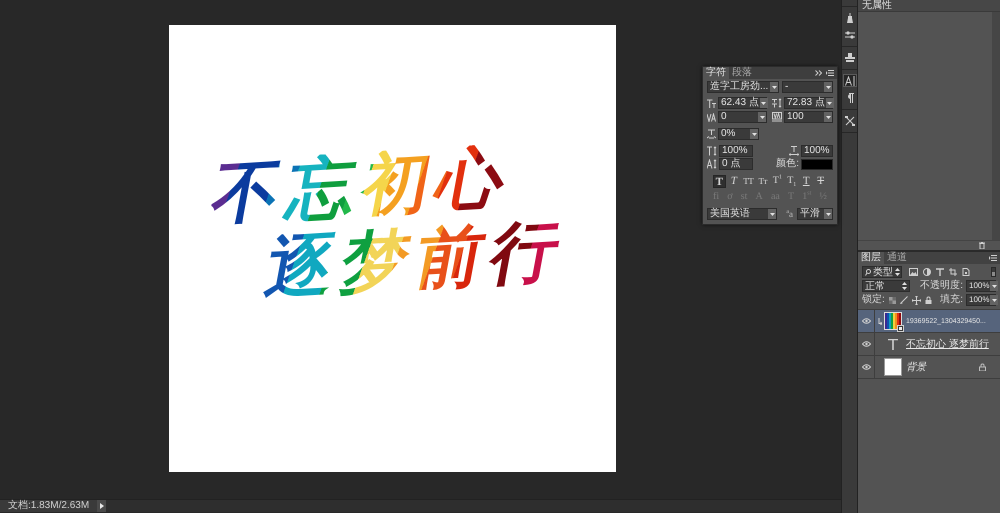  What do you see at coordinates (742, 73) in the screenshot?
I see `panel-tab: 段落` at bounding box center [742, 73].